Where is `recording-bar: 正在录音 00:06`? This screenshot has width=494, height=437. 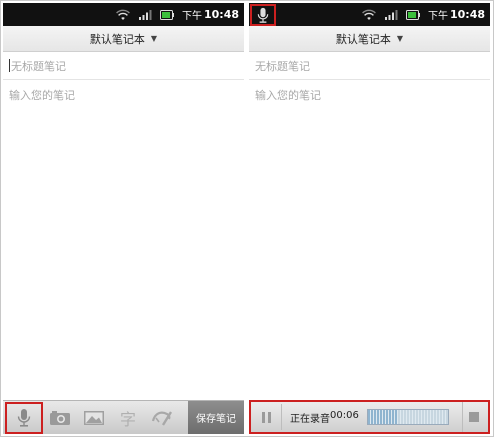
recording-bar: 正在录音 00:06 is located at coordinates (369, 417).